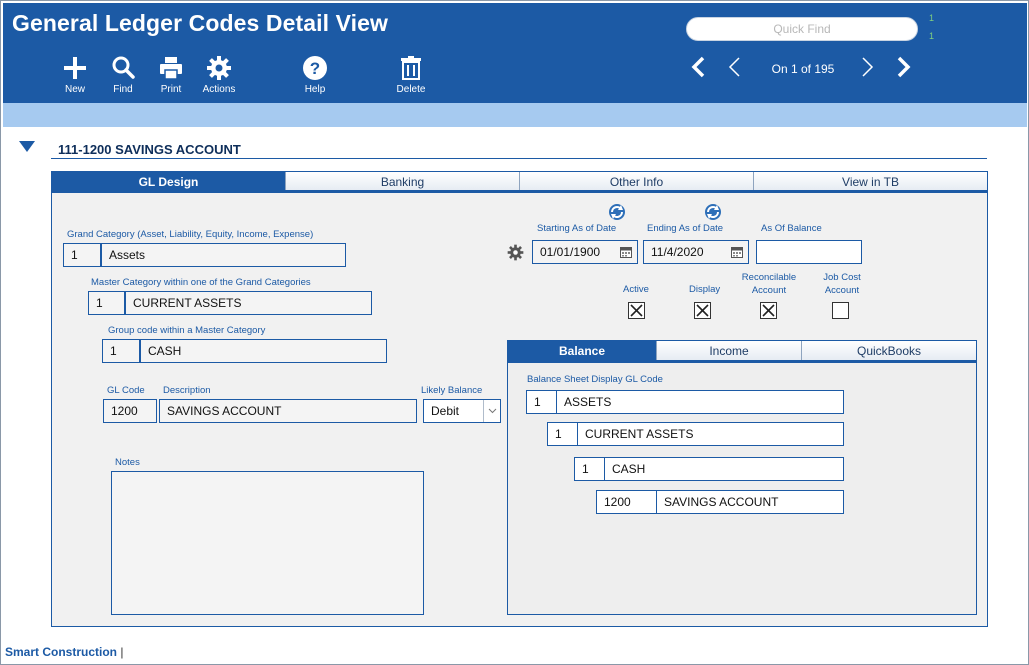  I want to click on app-name: Smart Construction, so click(61, 652).